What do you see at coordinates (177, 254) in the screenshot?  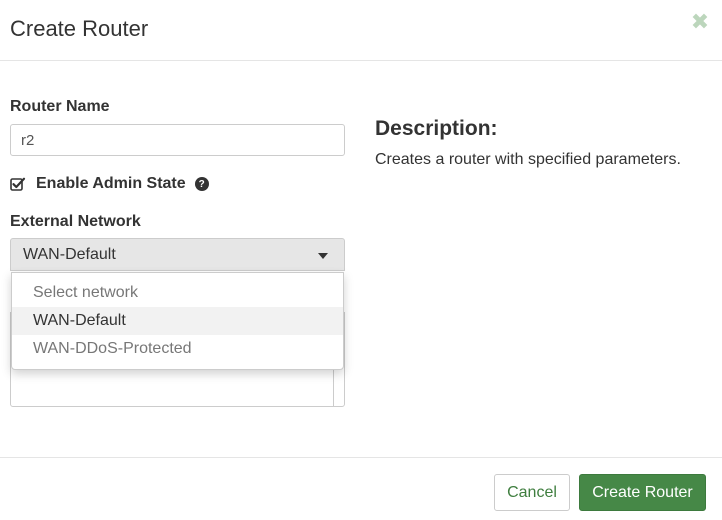 I see `external-network-select: WAN-Default` at bounding box center [177, 254].